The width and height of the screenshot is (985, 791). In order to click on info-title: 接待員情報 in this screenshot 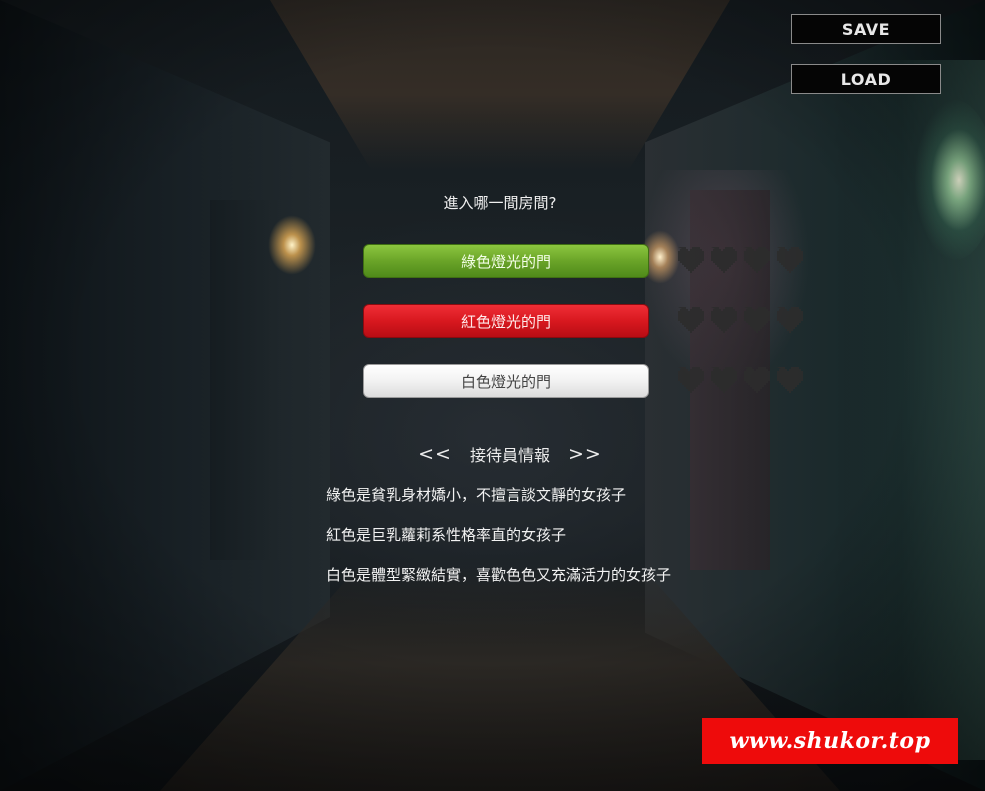, I will do `click(509, 455)`.